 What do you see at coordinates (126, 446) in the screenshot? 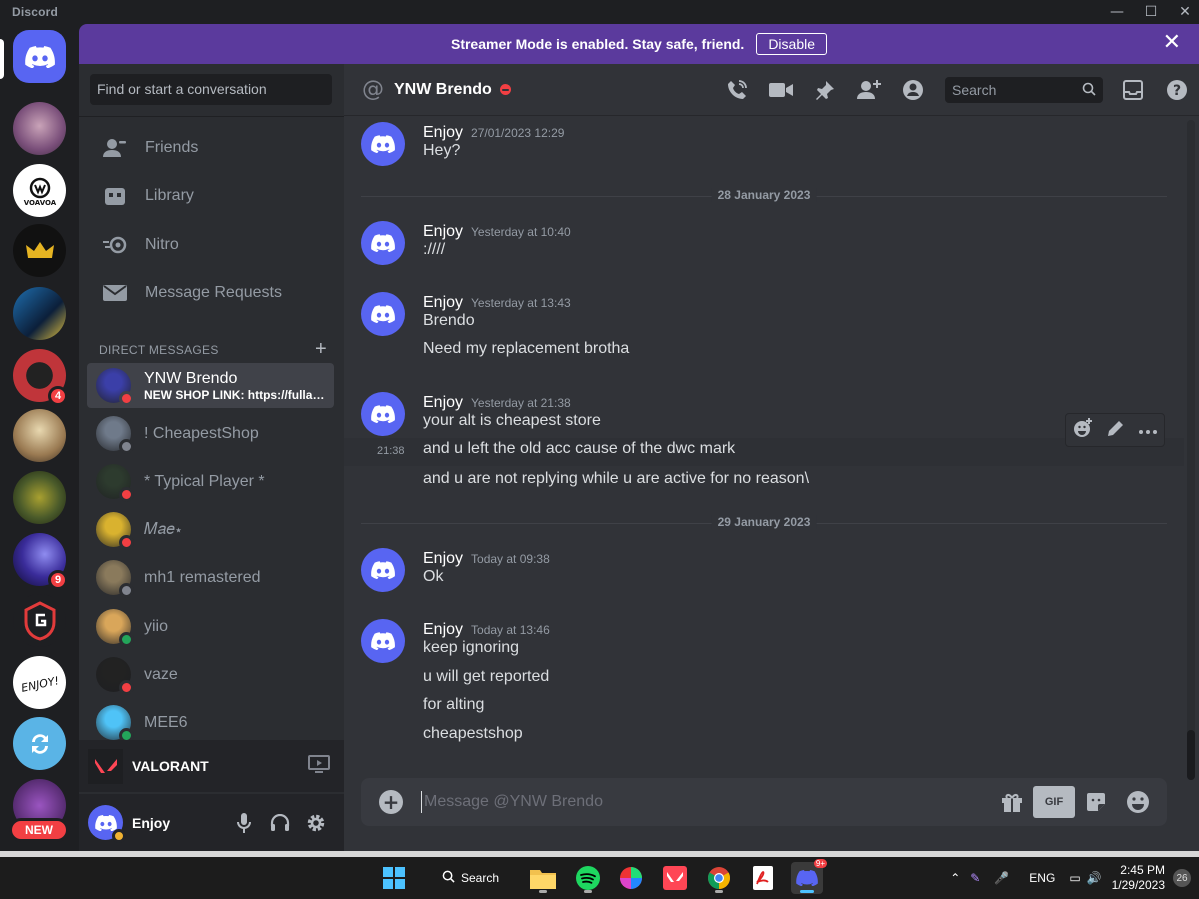
I see `status-offline` at bounding box center [126, 446].